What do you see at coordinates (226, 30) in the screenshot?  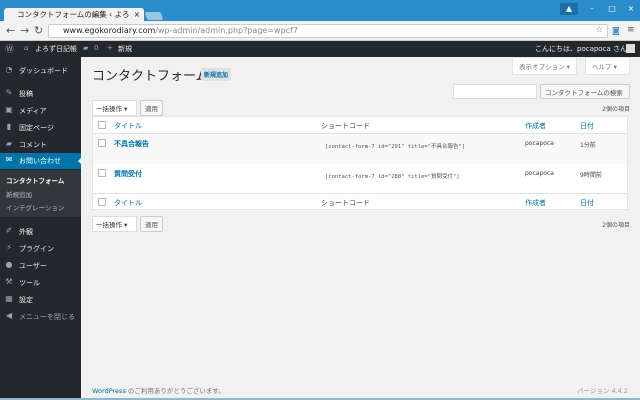 I see `url-path: /wp-admin/admin.php?page=wpcf7` at bounding box center [226, 30].